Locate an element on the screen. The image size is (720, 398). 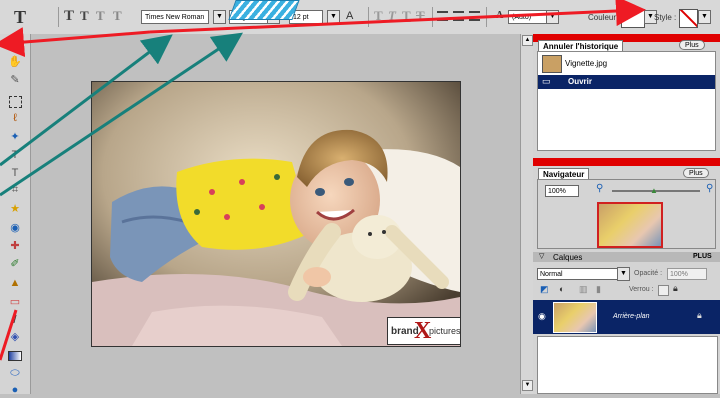
lock-transparency-icon: ▮ is located at coordinates (598, 289).